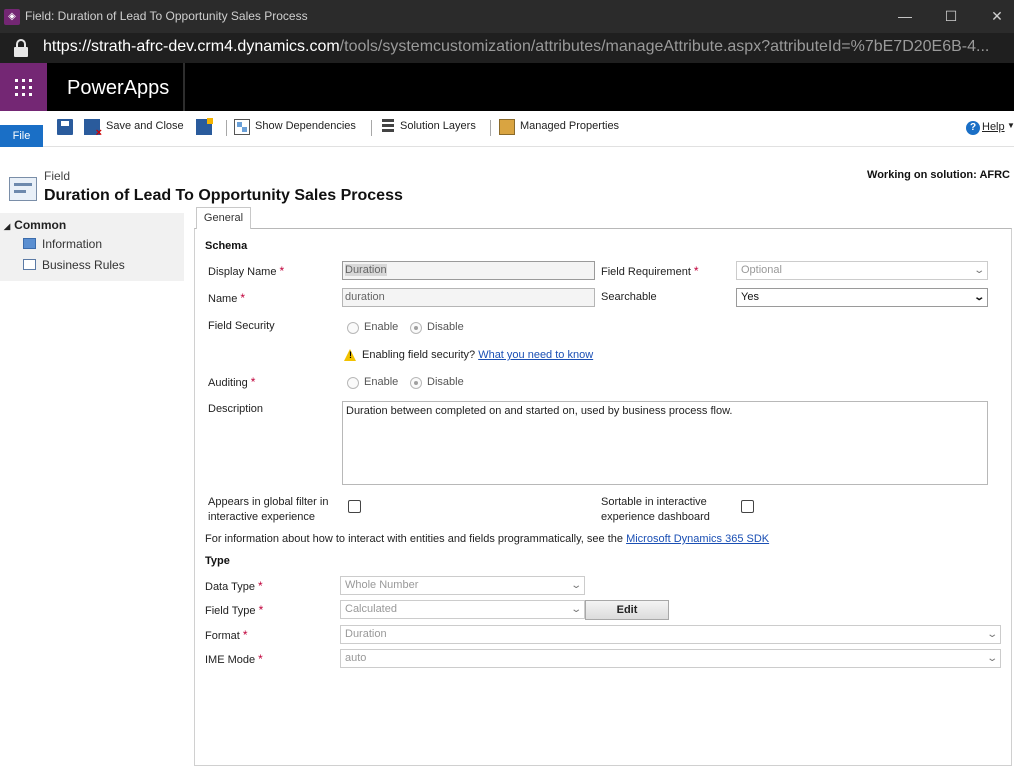  What do you see at coordinates (650, 271) in the screenshot?
I see `field-requirement-label: Field Requirement *` at bounding box center [650, 271].